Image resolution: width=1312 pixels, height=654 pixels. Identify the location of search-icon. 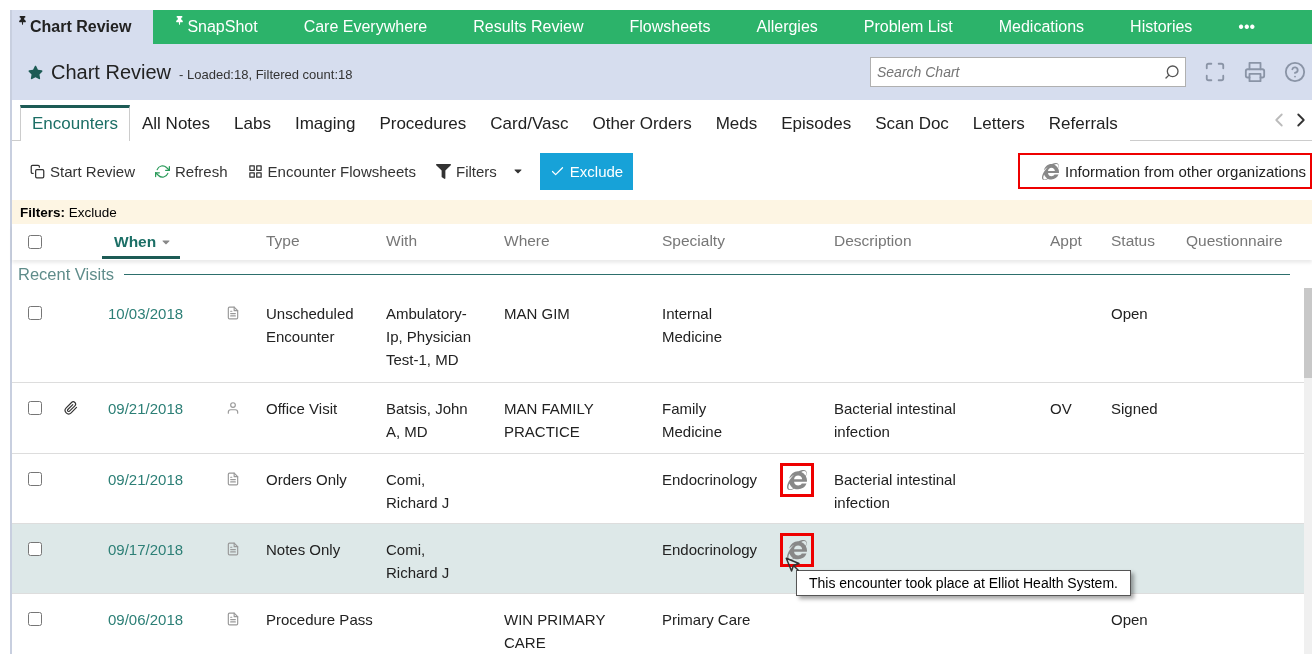
(1172, 72).